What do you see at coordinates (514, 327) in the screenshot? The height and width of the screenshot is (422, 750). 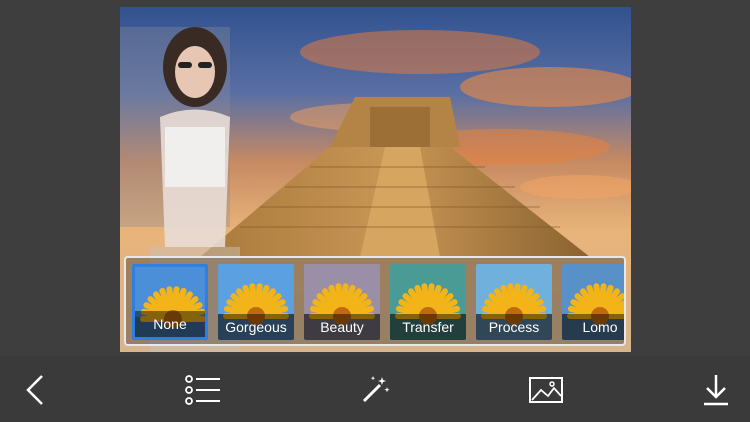 I see `filter-label: Process` at bounding box center [514, 327].